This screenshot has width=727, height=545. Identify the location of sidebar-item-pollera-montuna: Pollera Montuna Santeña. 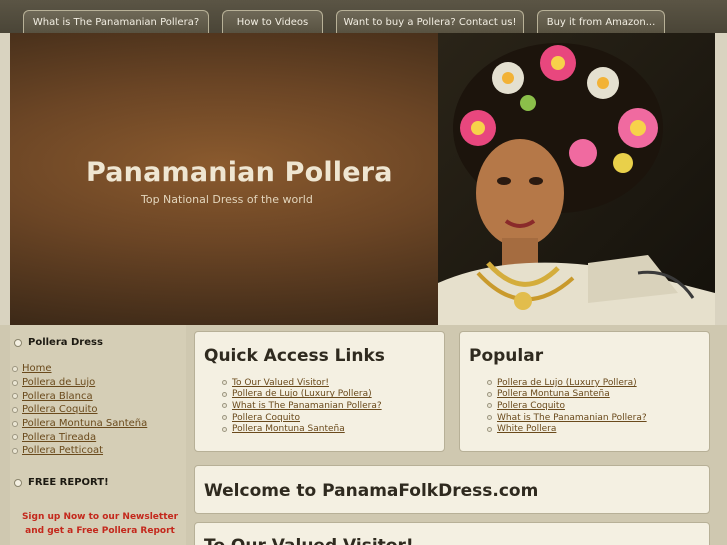
(79, 424).